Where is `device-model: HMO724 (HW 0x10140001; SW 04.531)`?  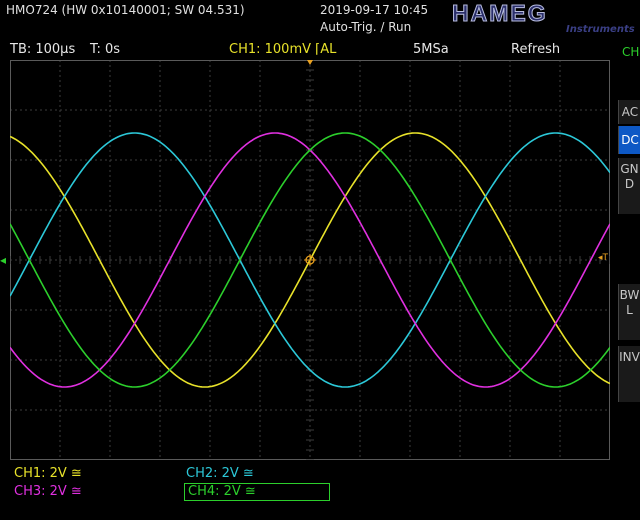 device-model: HMO724 (HW 0x10140001; SW 04.531) is located at coordinates (125, 10).